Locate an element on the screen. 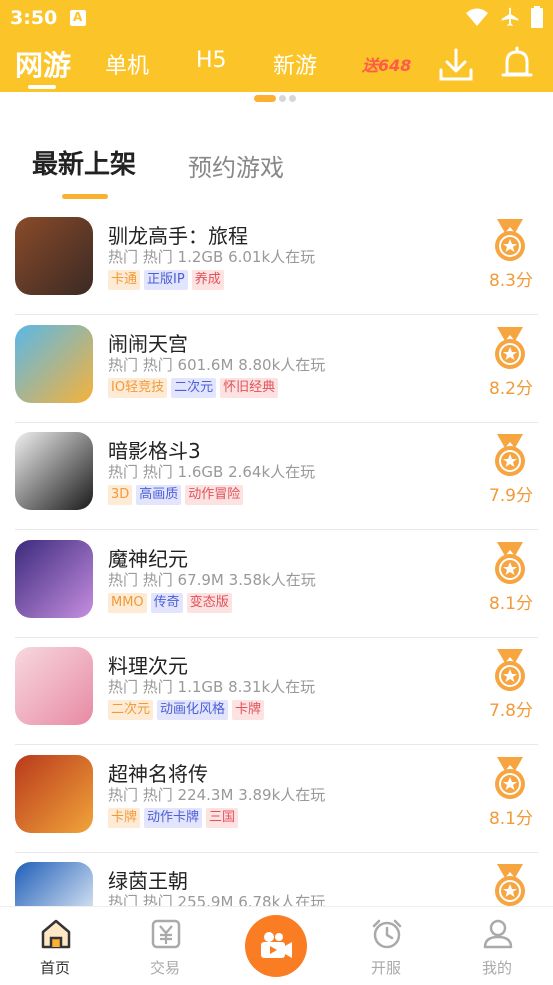  game-list-item: 驯龙高手：旅程 热门 热门 1.2GB 6.01k人在玩 卡通 正版IP 养成 8.3分 is located at coordinates (276, 261).